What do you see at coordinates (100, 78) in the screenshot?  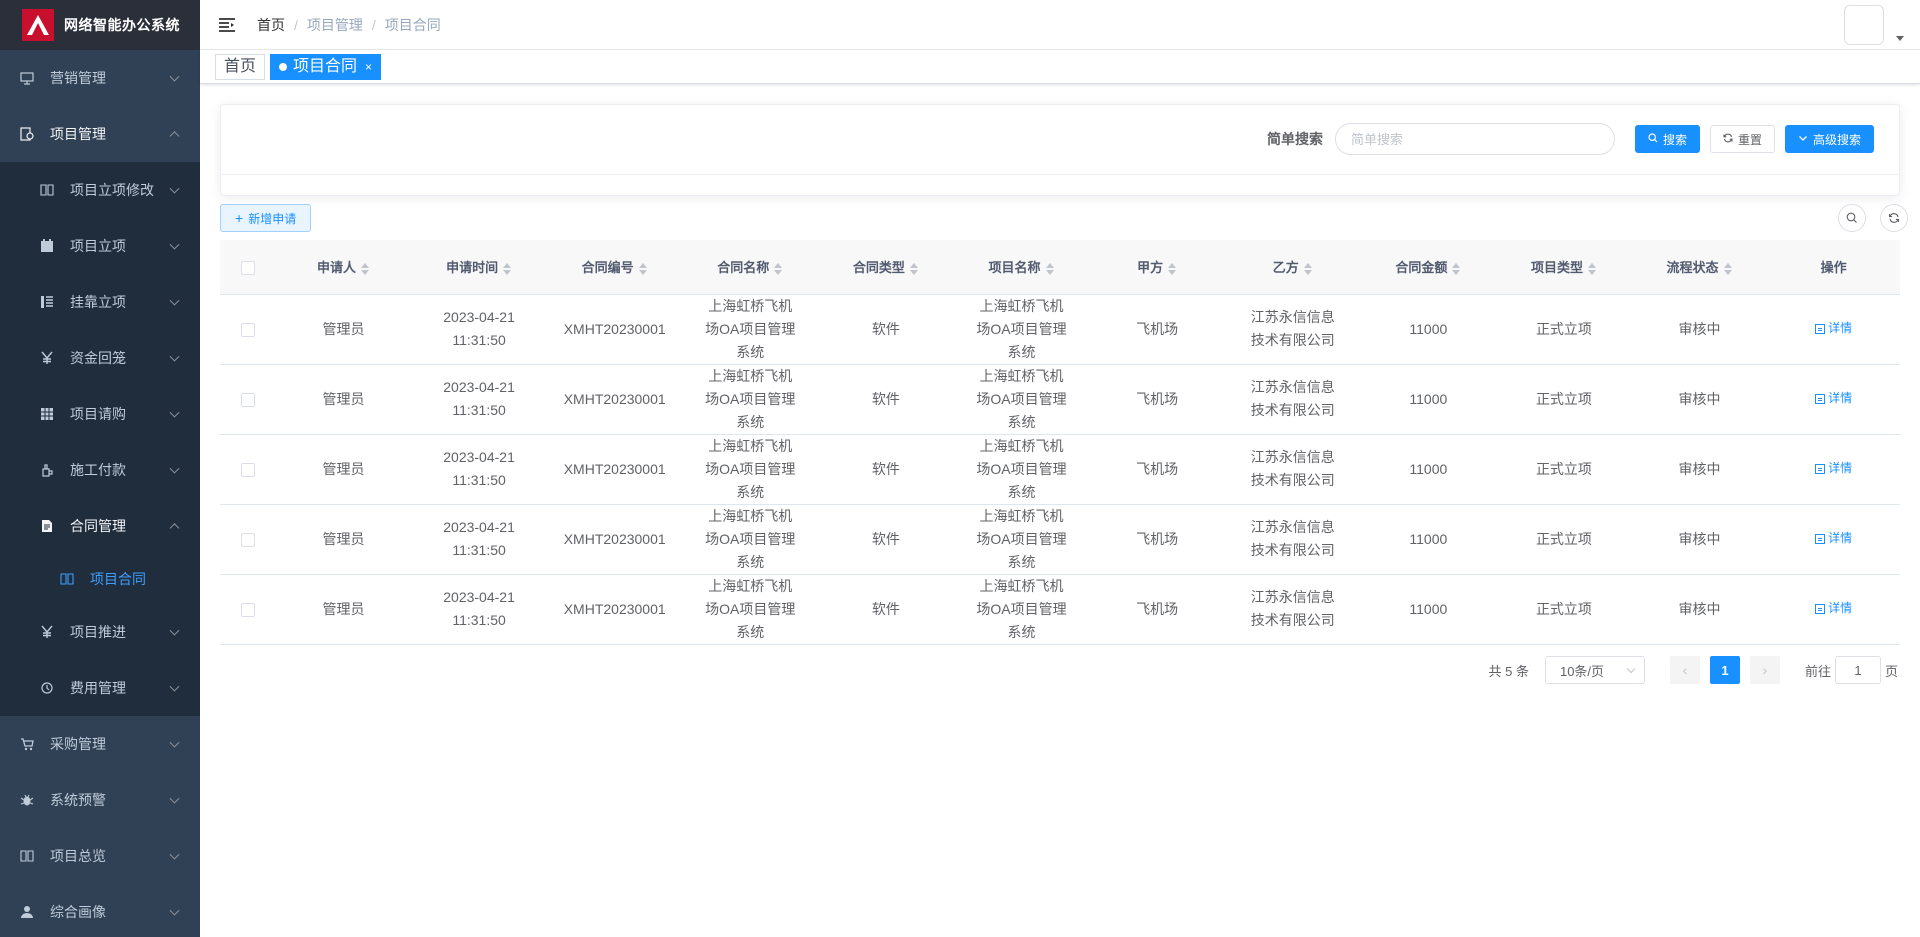 I see `sidebar-item-marketing: 营销管理` at bounding box center [100, 78].